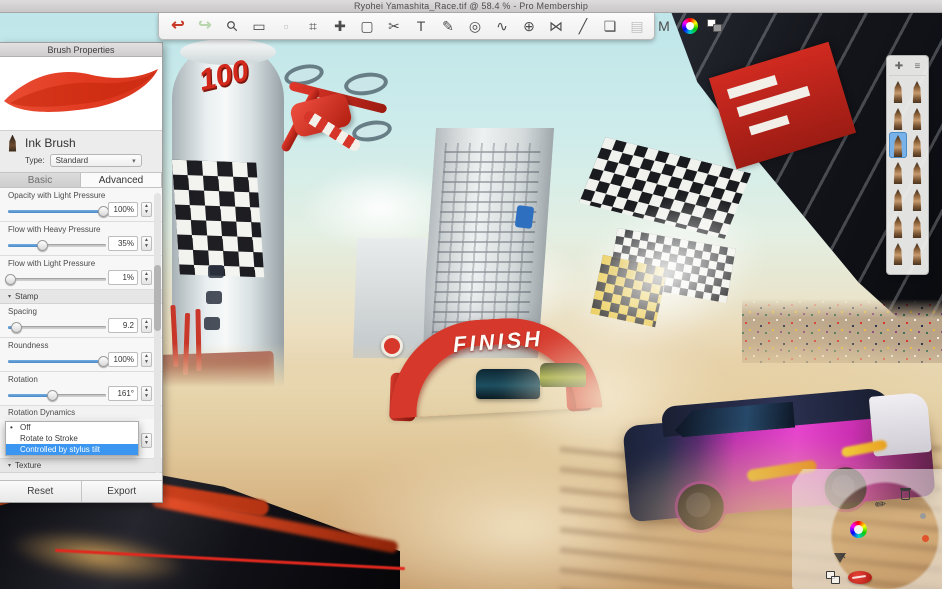 Image resolution: width=942 pixels, height=589 pixels. What do you see at coordinates (123, 325) in the screenshot?
I see `value-box: 9.2` at bounding box center [123, 325].